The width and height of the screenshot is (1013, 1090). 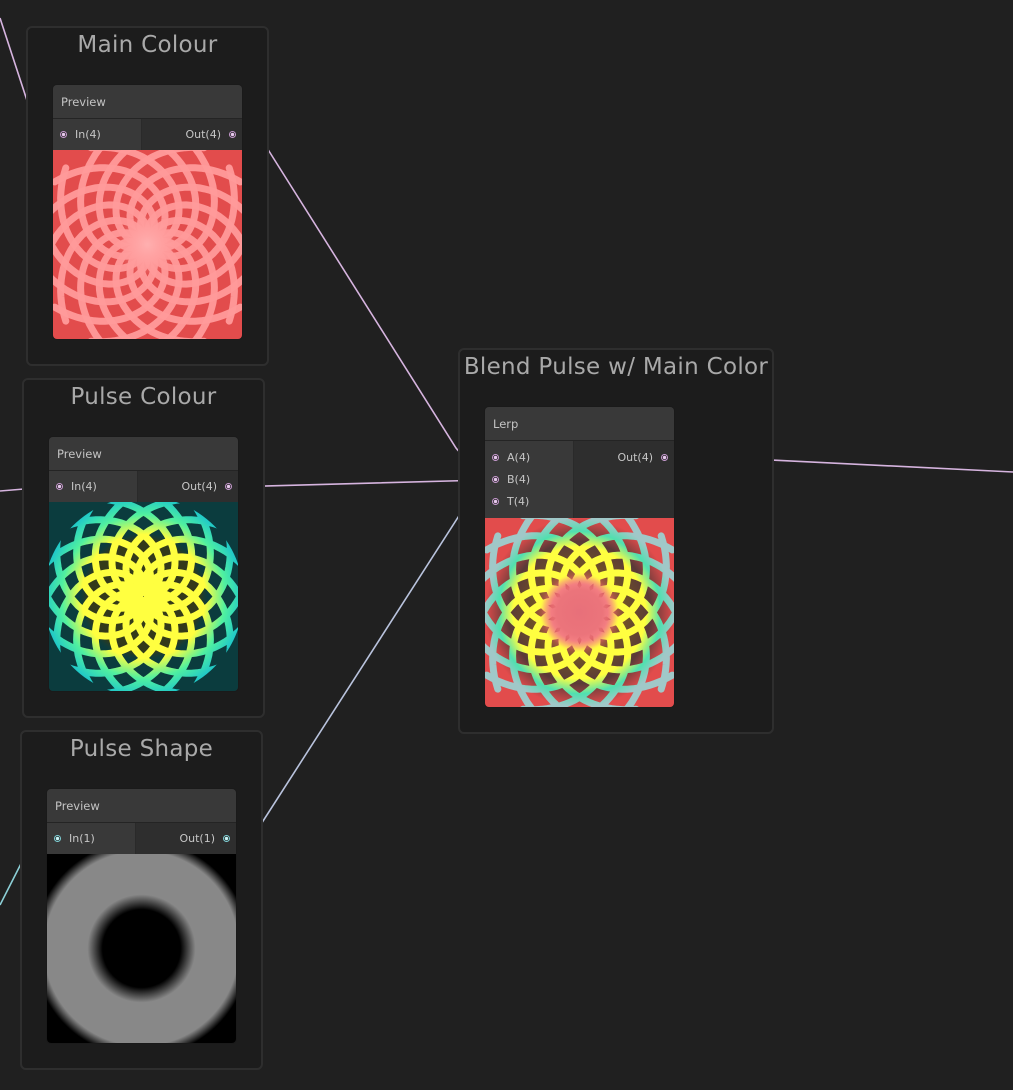 I want to click on wire-pulse-to-lerp-b, so click(x=360, y=483).